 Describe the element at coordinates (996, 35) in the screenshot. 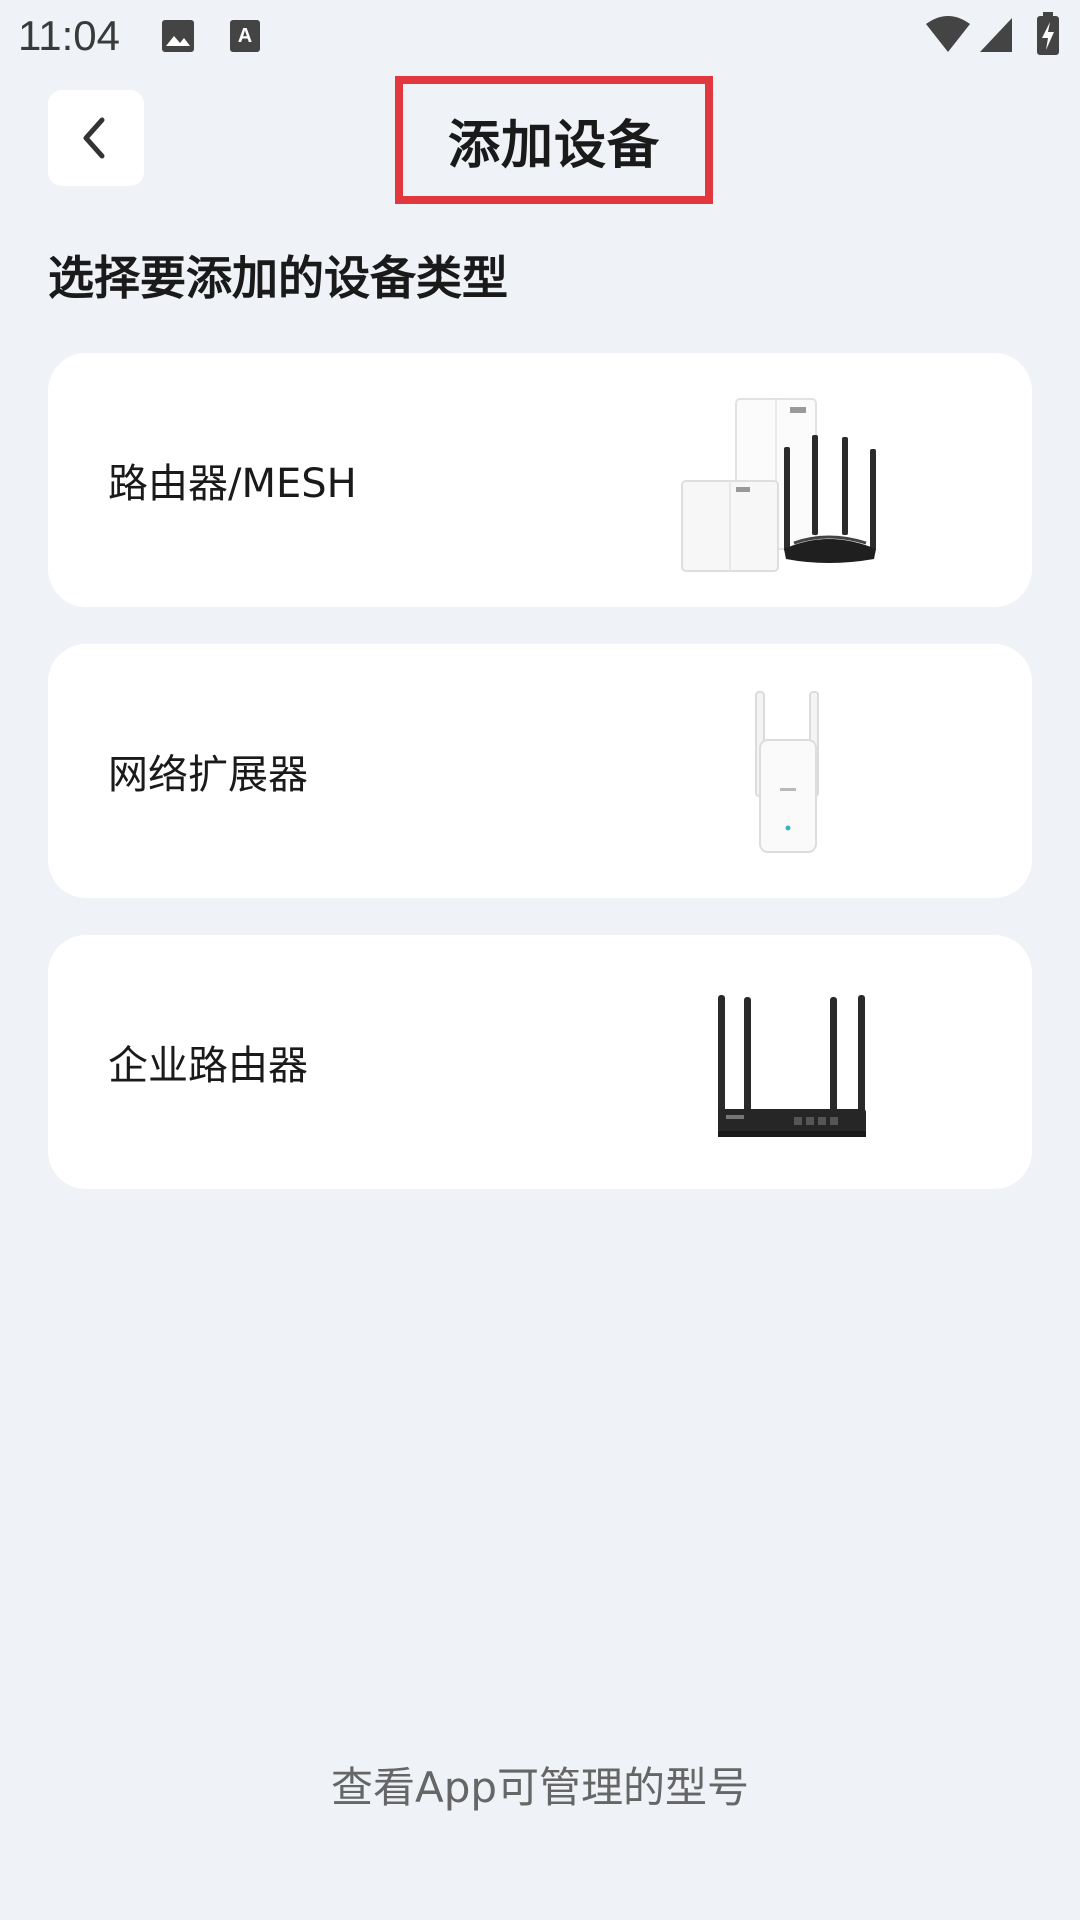

I see `signal-icon` at that location.